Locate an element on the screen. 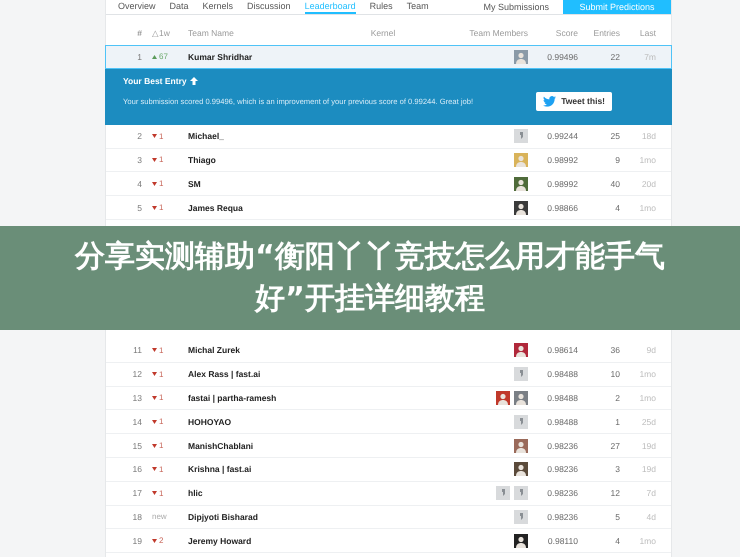  rank: 11 is located at coordinates (137, 350).